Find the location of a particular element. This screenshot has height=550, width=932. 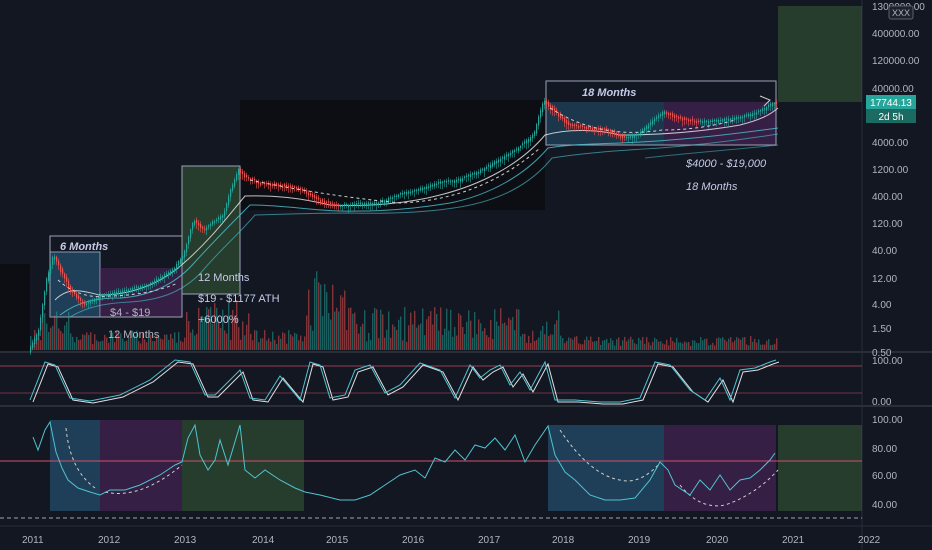

price-badge: 17744.13 is located at coordinates (891, 102).